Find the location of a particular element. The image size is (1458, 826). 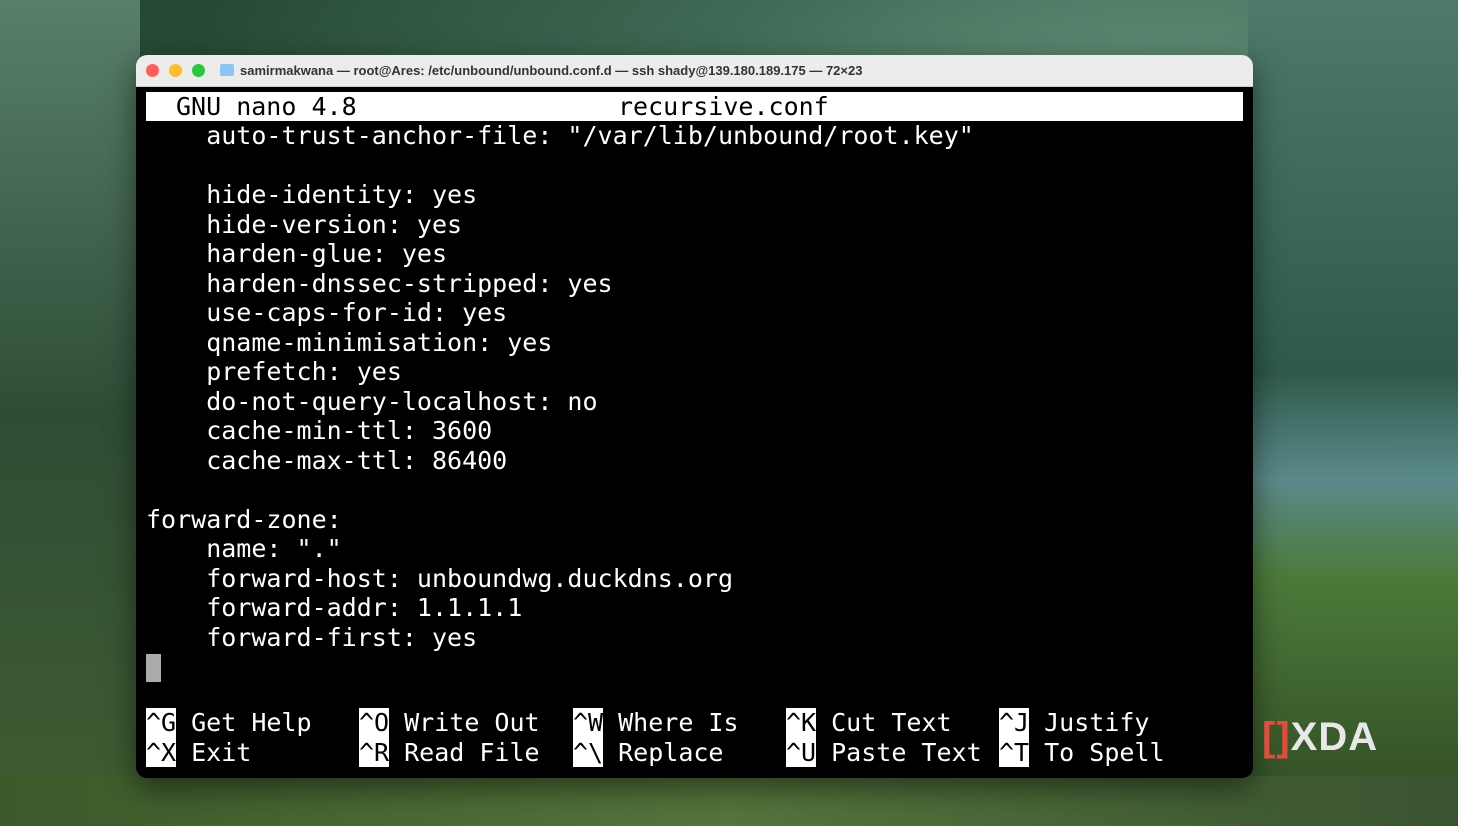

nano-header: GNU nano 4.8 recursive.conf is located at coordinates (694, 106).